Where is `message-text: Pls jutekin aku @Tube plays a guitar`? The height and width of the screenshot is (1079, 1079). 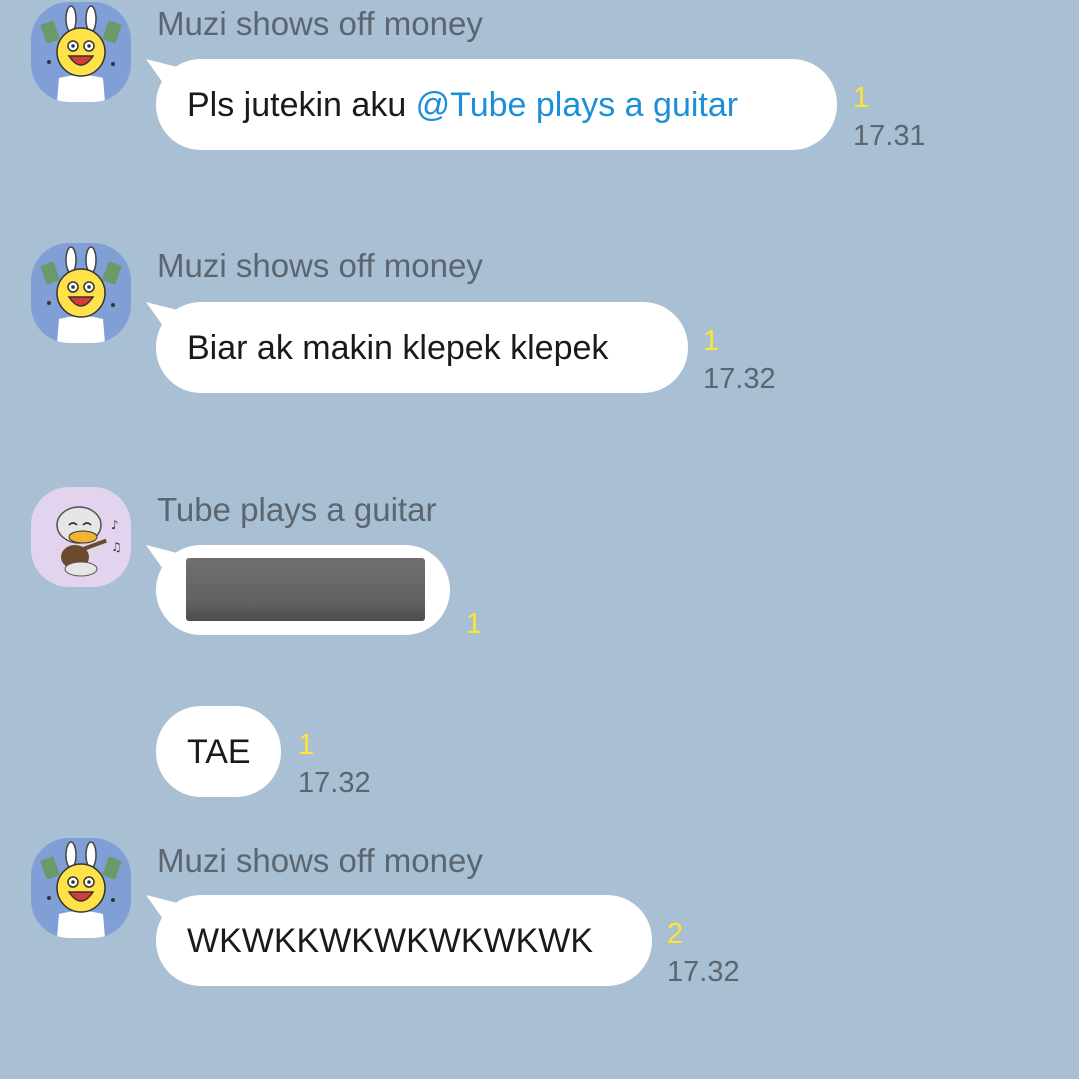
message-text: Pls jutekin aku @Tube plays a guitar is located at coordinates (512, 105).